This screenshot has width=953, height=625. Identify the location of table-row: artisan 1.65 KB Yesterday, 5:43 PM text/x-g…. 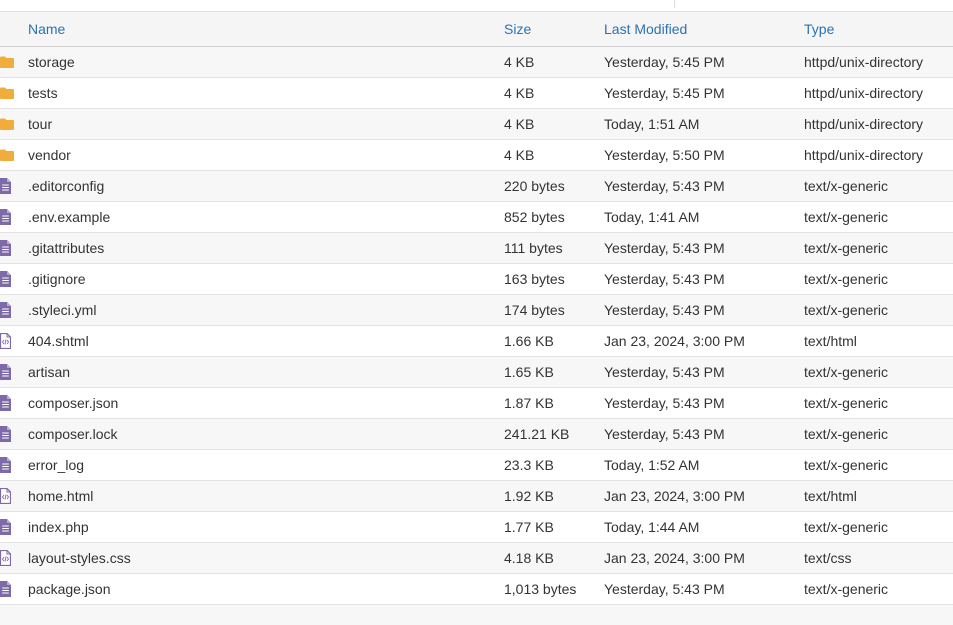
(476, 372).